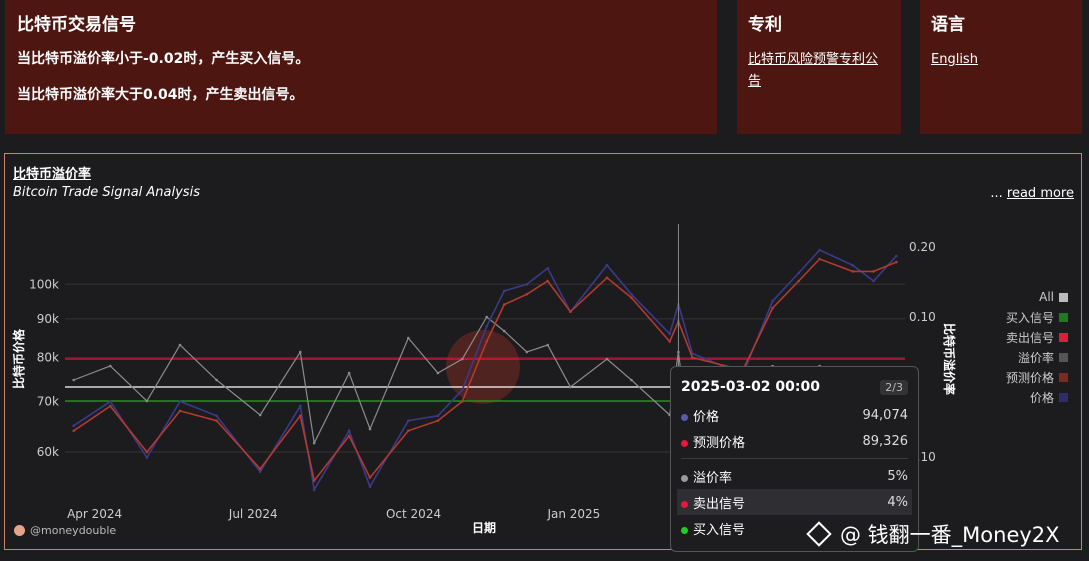  Describe the element at coordinates (684, 478) in the screenshot. I see `premium-dot-icon` at that location.